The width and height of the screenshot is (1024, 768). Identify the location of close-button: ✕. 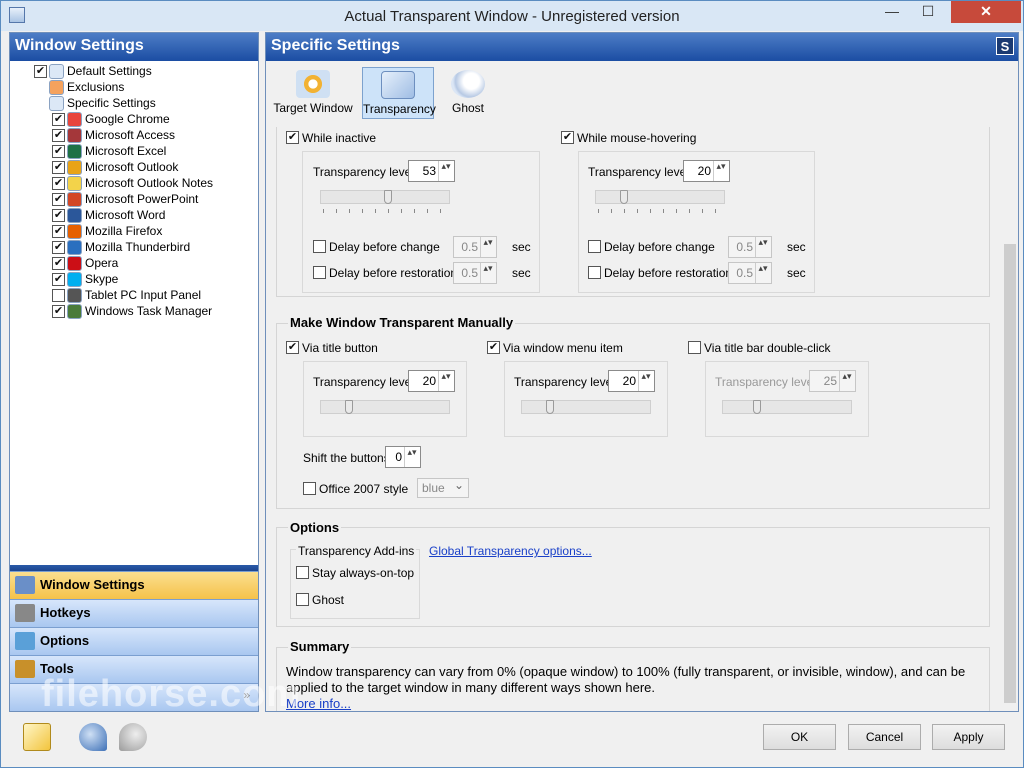
(986, 12).